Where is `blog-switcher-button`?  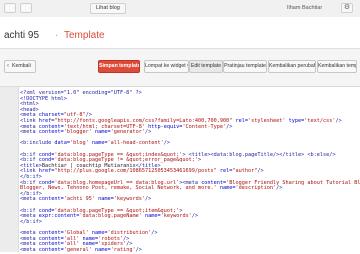 blog-switcher-button is located at coordinates (26, 8).